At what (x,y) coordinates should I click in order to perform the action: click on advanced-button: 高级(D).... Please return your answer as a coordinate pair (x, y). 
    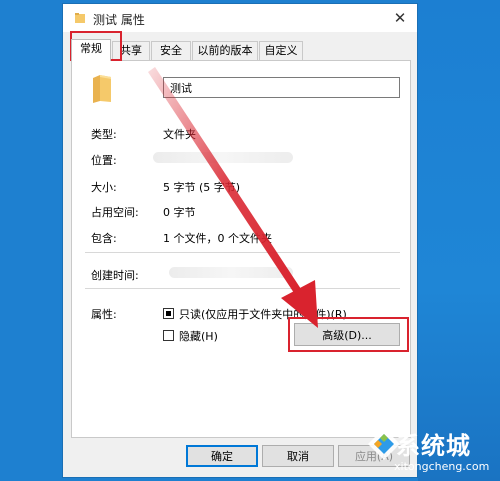
    Looking at the image, I should click on (347, 334).